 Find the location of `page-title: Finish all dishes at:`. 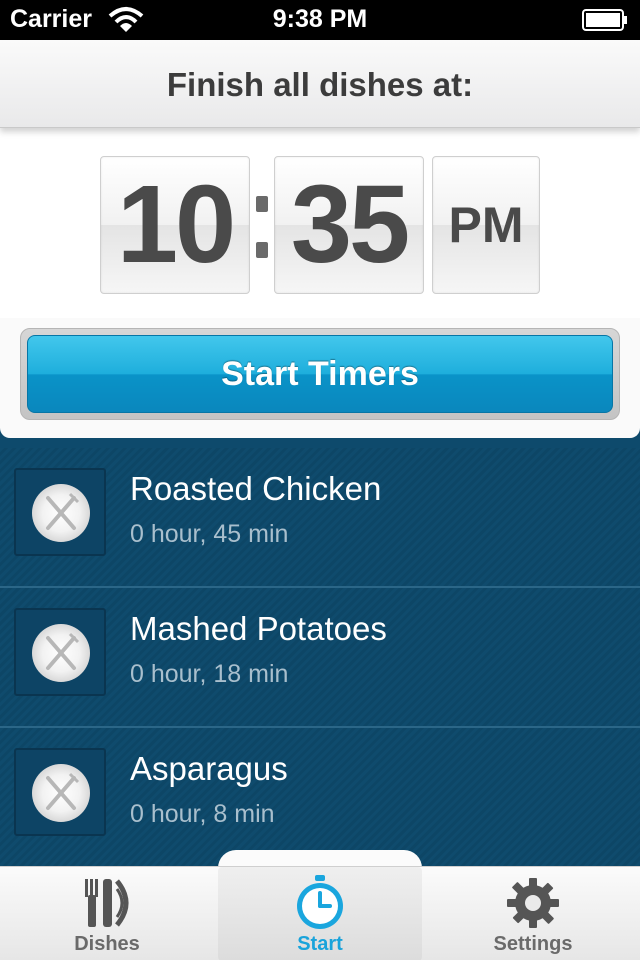

page-title: Finish all dishes at: is located at coordinates (320, 84).